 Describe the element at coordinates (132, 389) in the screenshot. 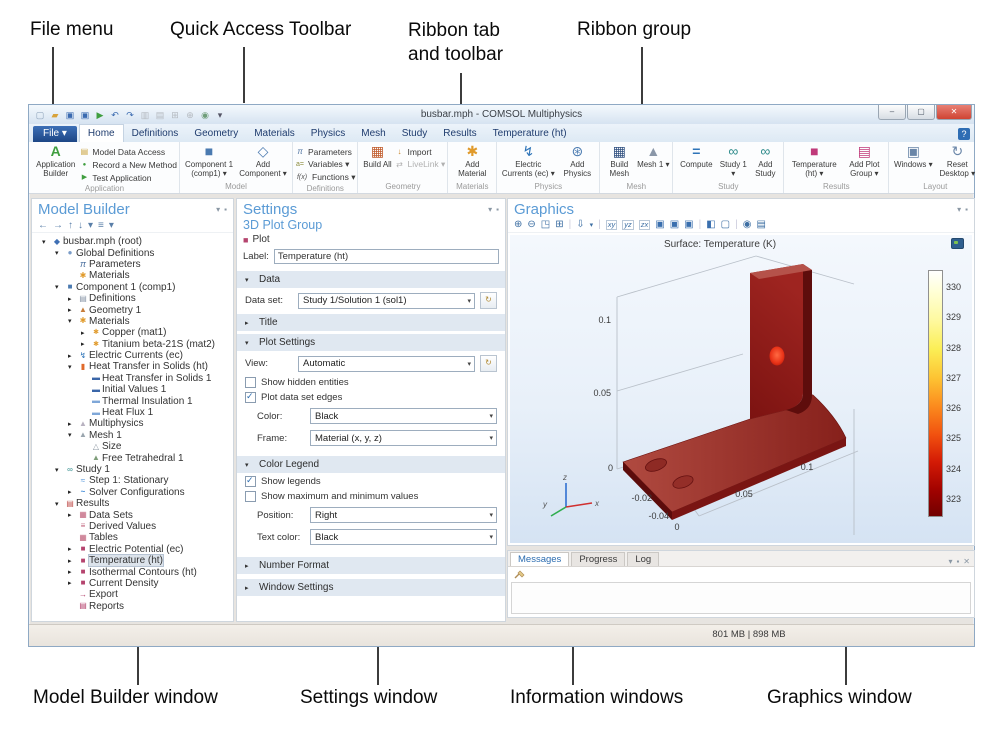

I see `tree-item: Initial Values 1` at that location.